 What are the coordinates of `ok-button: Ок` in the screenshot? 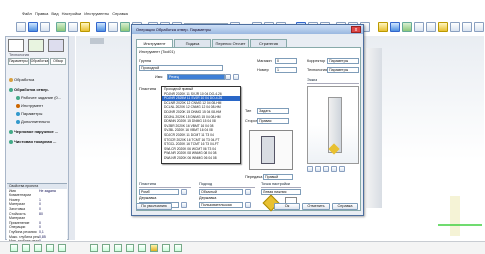 It's located at (287, 206).